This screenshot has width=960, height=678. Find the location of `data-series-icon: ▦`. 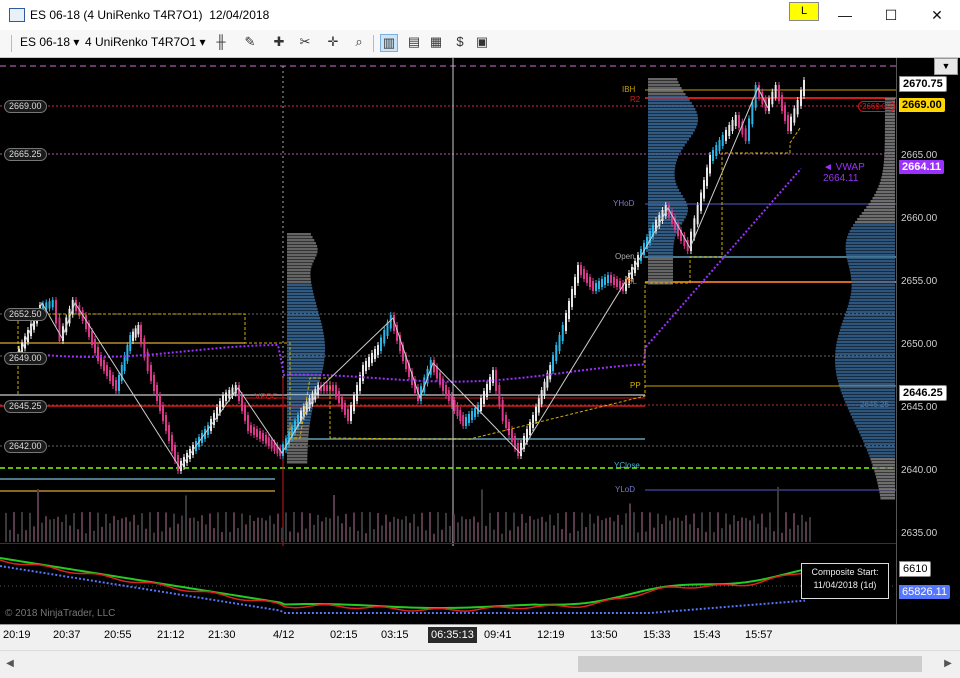

data-series-icon: ▦ is located at coordinates (436, 42).